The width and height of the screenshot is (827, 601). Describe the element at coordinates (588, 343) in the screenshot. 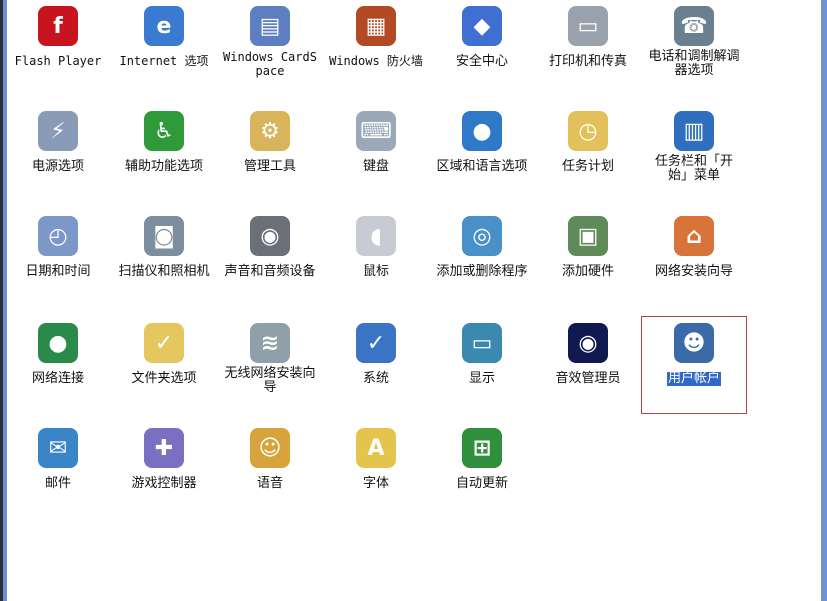

I see `sound-manager-icon: ◉` at that location.